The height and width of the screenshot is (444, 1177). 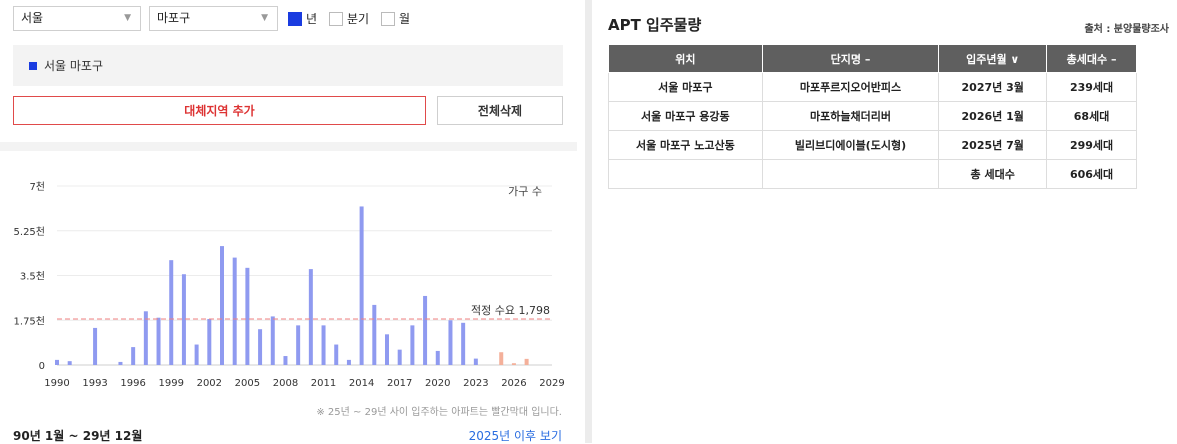 What do you see at coordinates (77, 18) in the screenshot?
I see `city-select: 서울 ▼` at bounding box center [77, 18].